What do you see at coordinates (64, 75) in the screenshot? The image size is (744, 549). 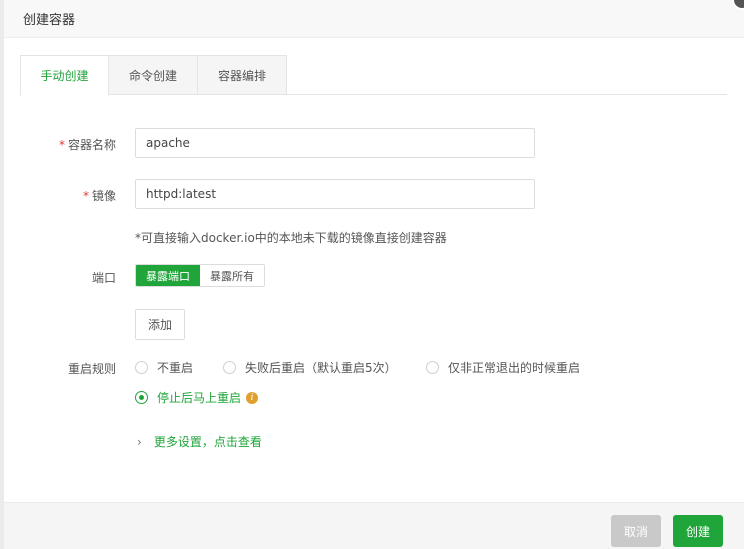 I see `tab-manual-create: 手动创建` at bounding box center [64, 75].